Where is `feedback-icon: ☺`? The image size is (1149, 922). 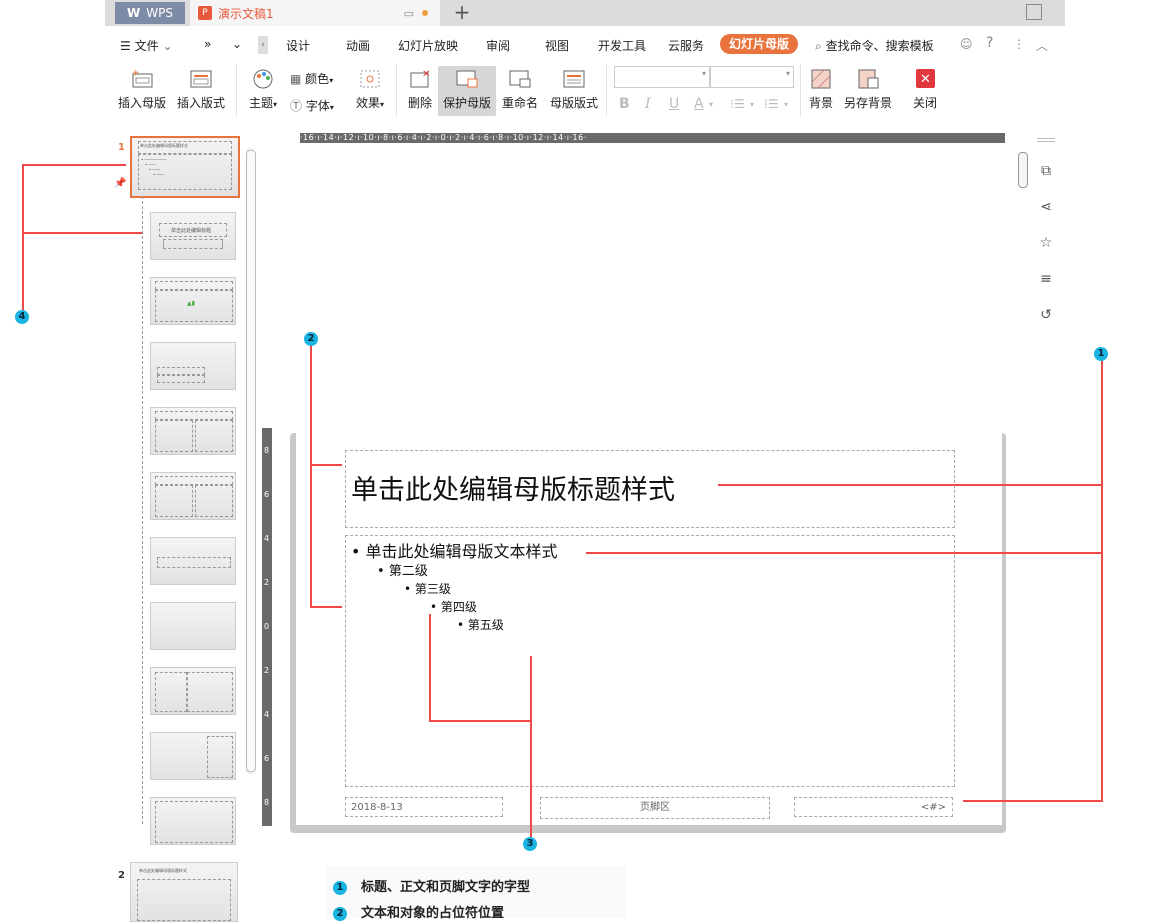 feedback-icon: ☺ is located at coordinates (966, 44).